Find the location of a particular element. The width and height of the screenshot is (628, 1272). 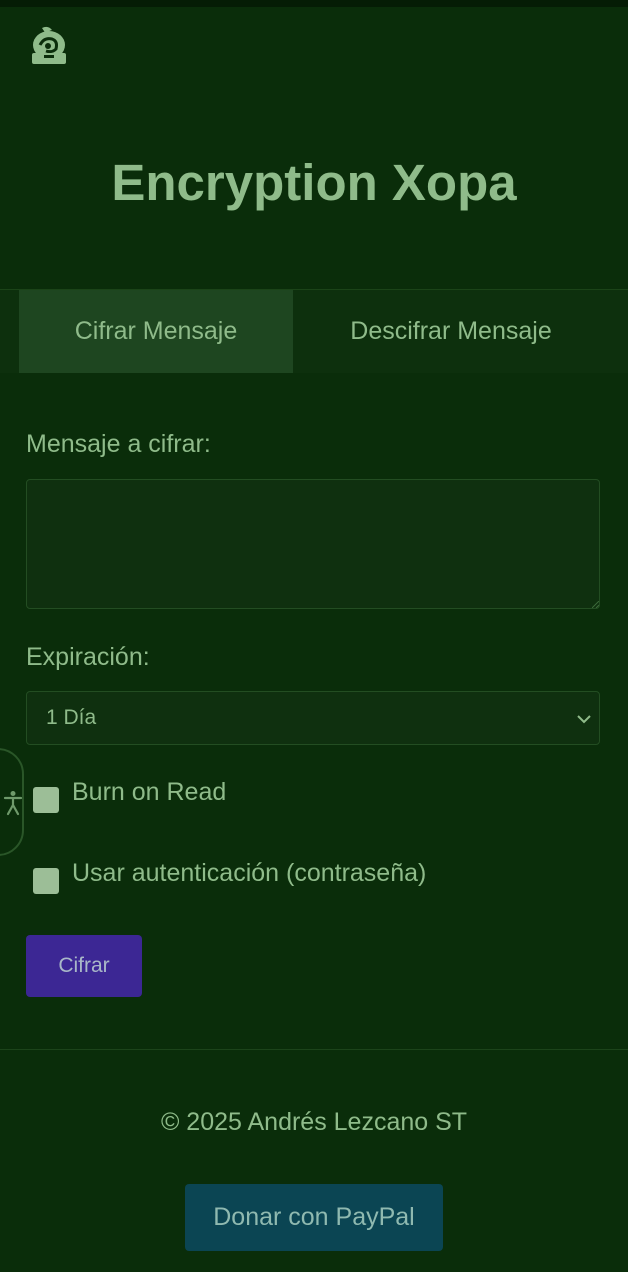

message-textarea is located at coordinates (313, 544).